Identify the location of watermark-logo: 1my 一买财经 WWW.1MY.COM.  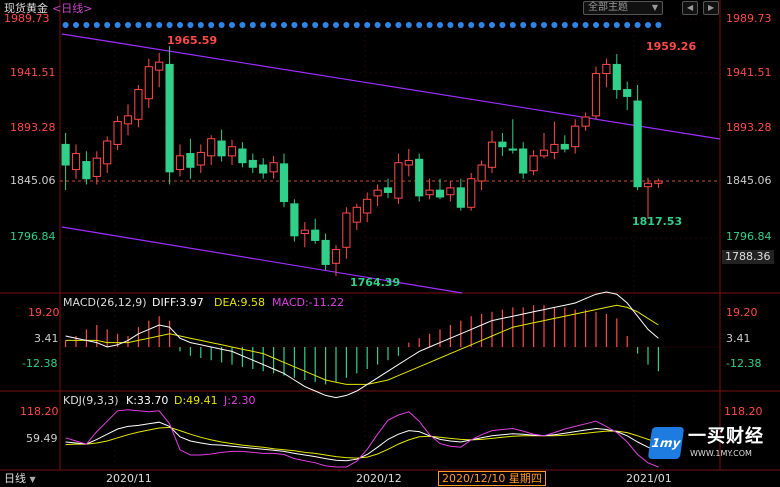
(707, 444).